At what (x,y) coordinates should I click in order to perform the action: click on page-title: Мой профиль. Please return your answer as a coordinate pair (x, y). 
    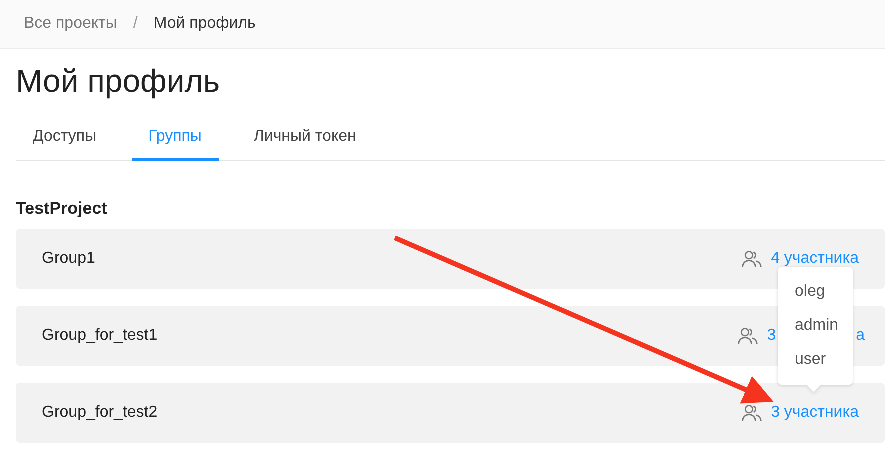
    Looking at the image, I should click on (119, 81).